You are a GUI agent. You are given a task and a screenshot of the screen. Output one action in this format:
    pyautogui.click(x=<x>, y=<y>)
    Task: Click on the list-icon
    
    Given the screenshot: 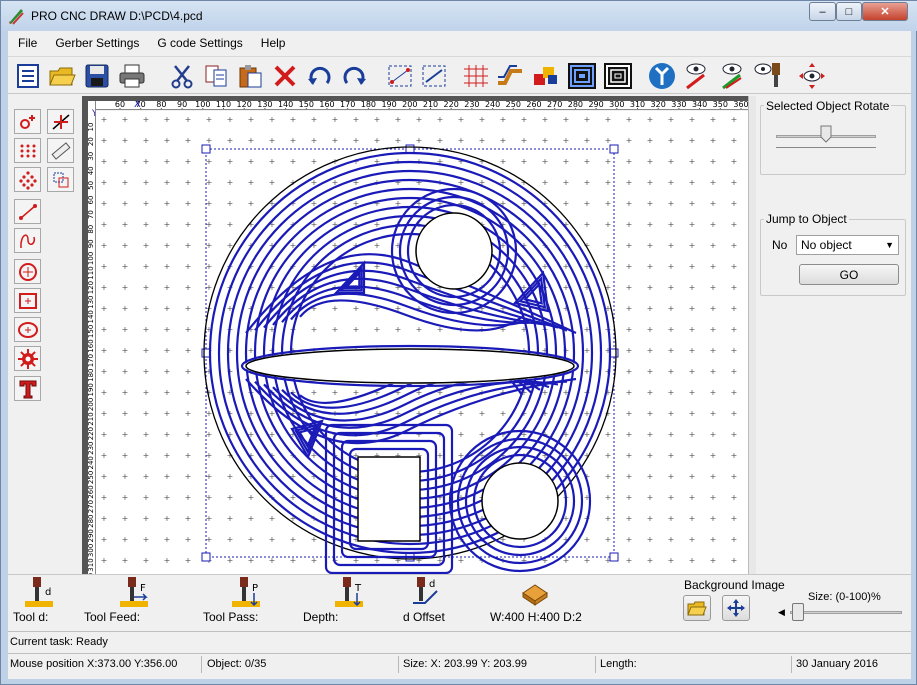 What is the action you would take?
    pyautogui.click(x=28, y=76)
    